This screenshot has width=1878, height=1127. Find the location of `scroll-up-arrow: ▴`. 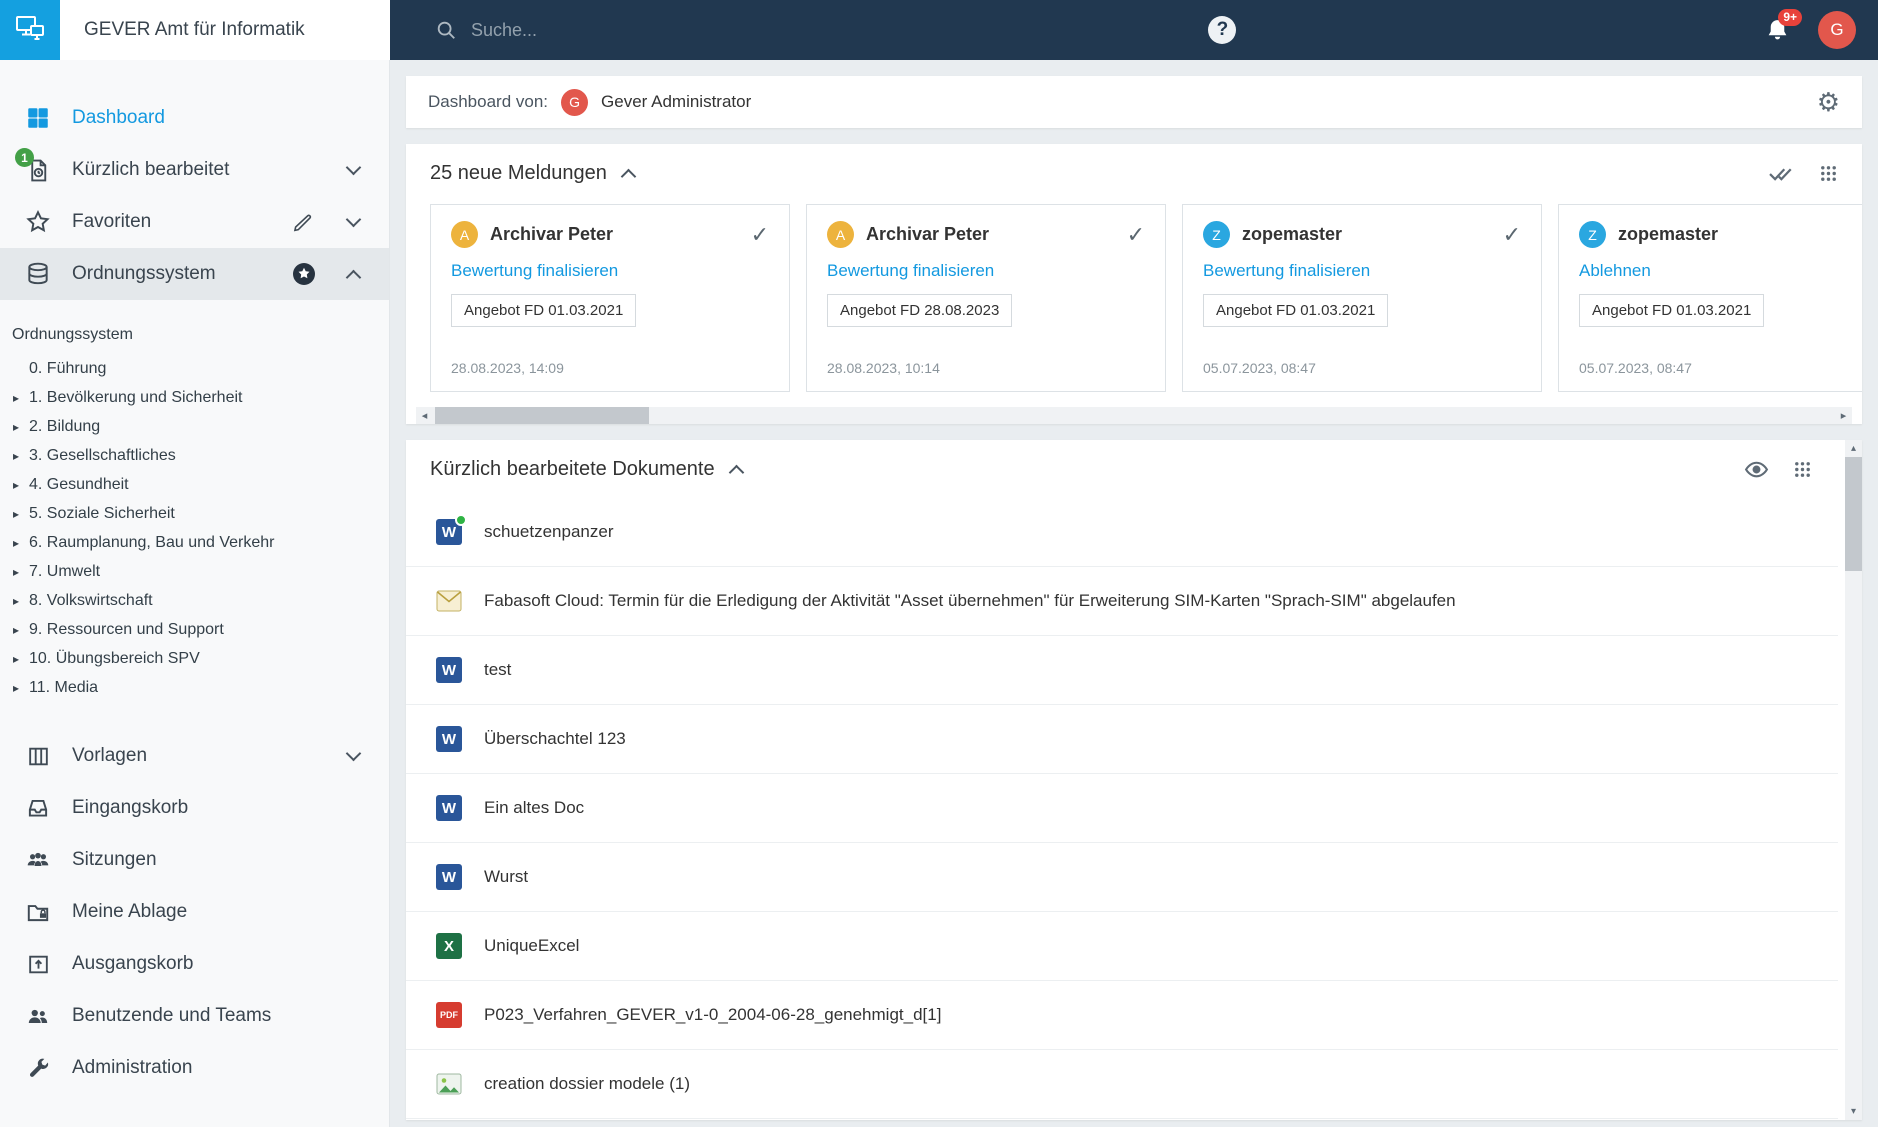

scroll-up-arrow: ▴ is located at coordinates (1853, 448).